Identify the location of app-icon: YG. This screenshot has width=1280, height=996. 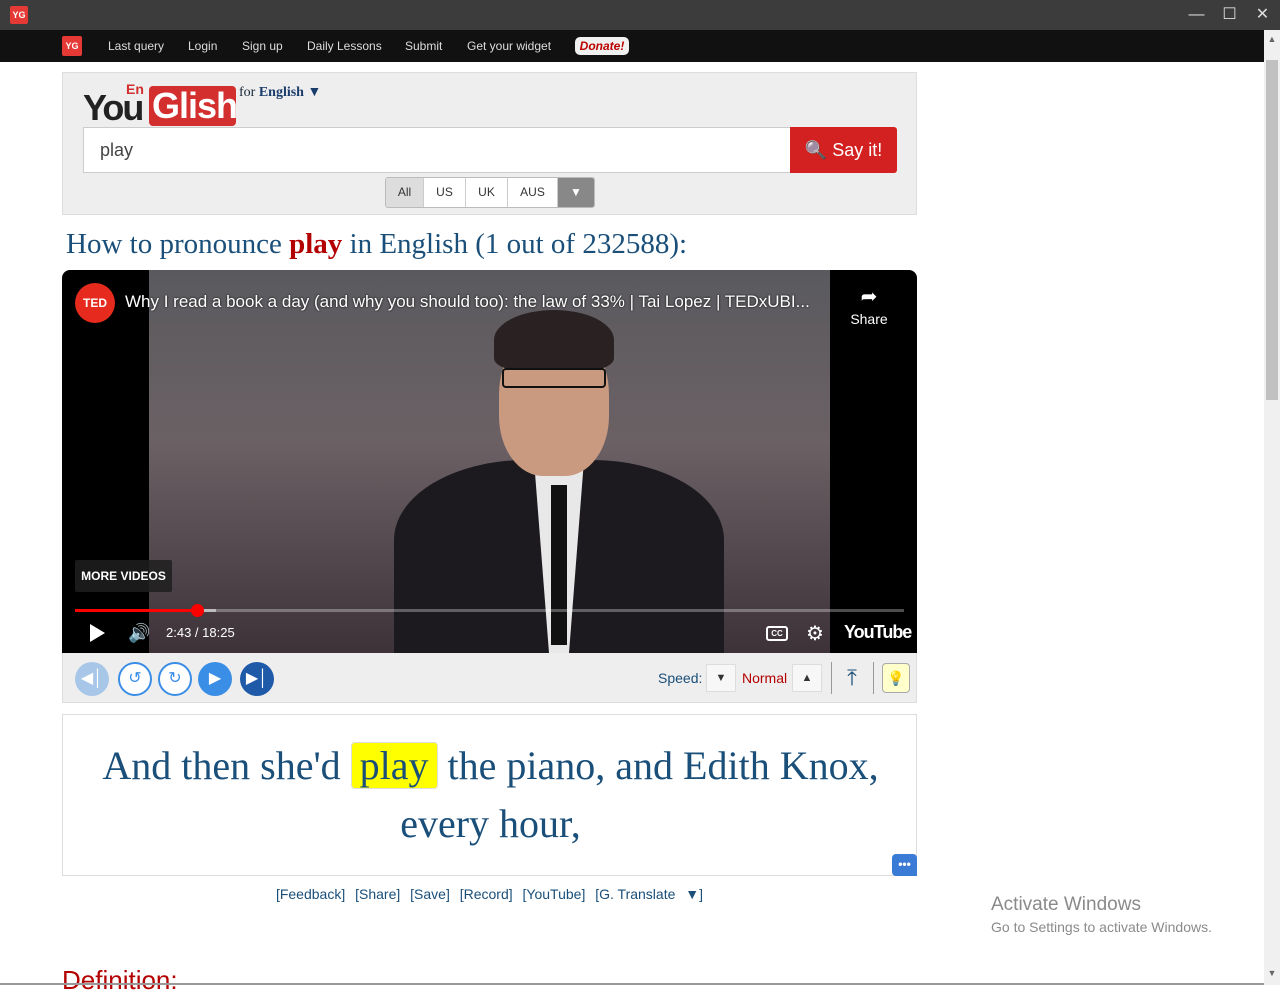
(19, 15).